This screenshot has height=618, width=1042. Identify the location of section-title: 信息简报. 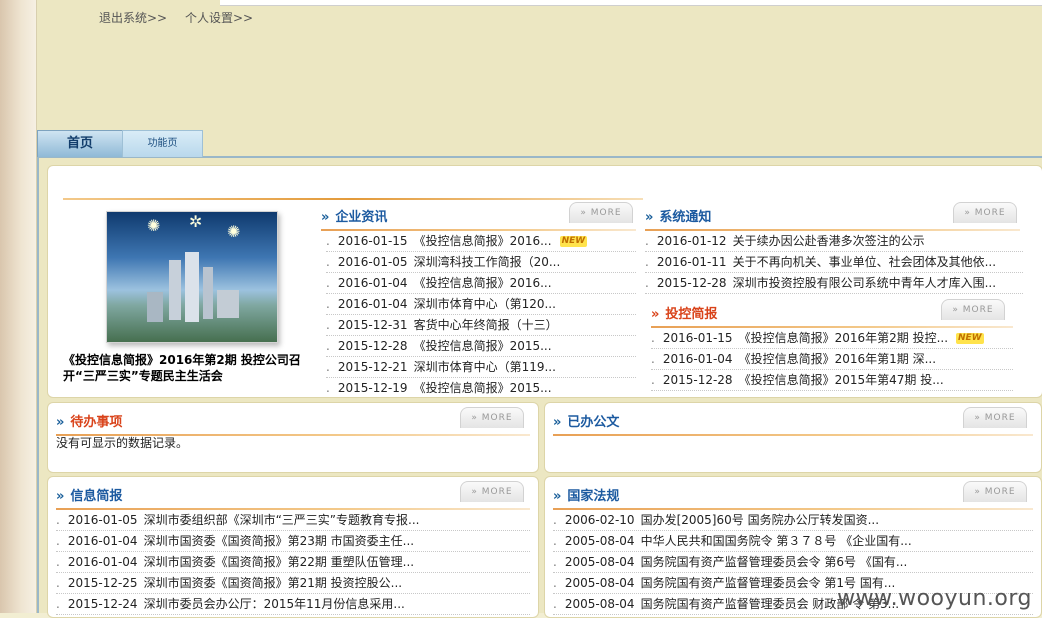
(96, 496).